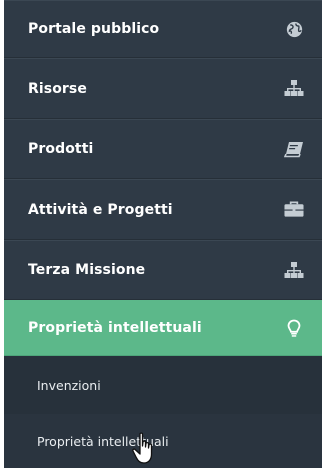 This screenshot has width=324, height=468. What do you see at coordinates (294, 328) in the screenshot?
I see `lightbulb-icon` at bounding box center [294, 328].